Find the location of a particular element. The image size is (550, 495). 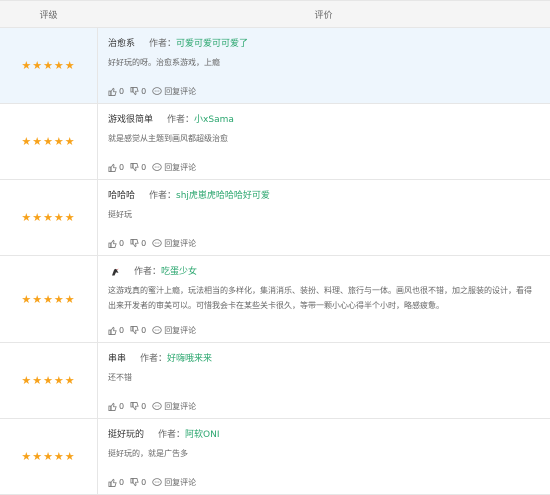

review-content: 挺好玩的，就是广告多 is located at coordinates (148, 453).